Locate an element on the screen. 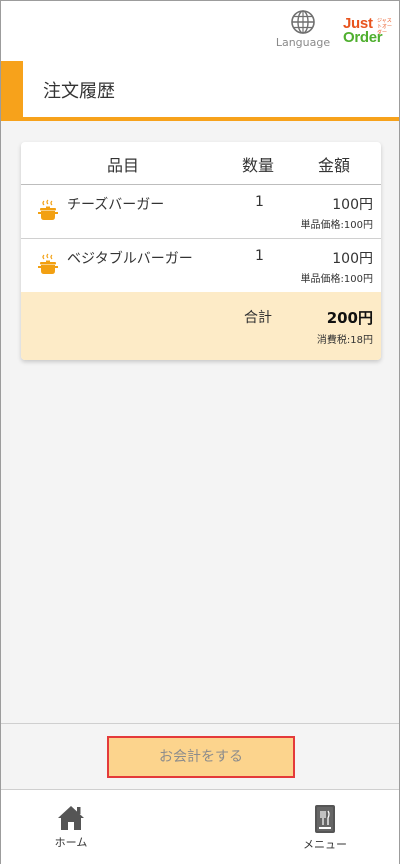 The image size is (400, 864). checkout-button: お会計をする is located at coordinates (201, 757).